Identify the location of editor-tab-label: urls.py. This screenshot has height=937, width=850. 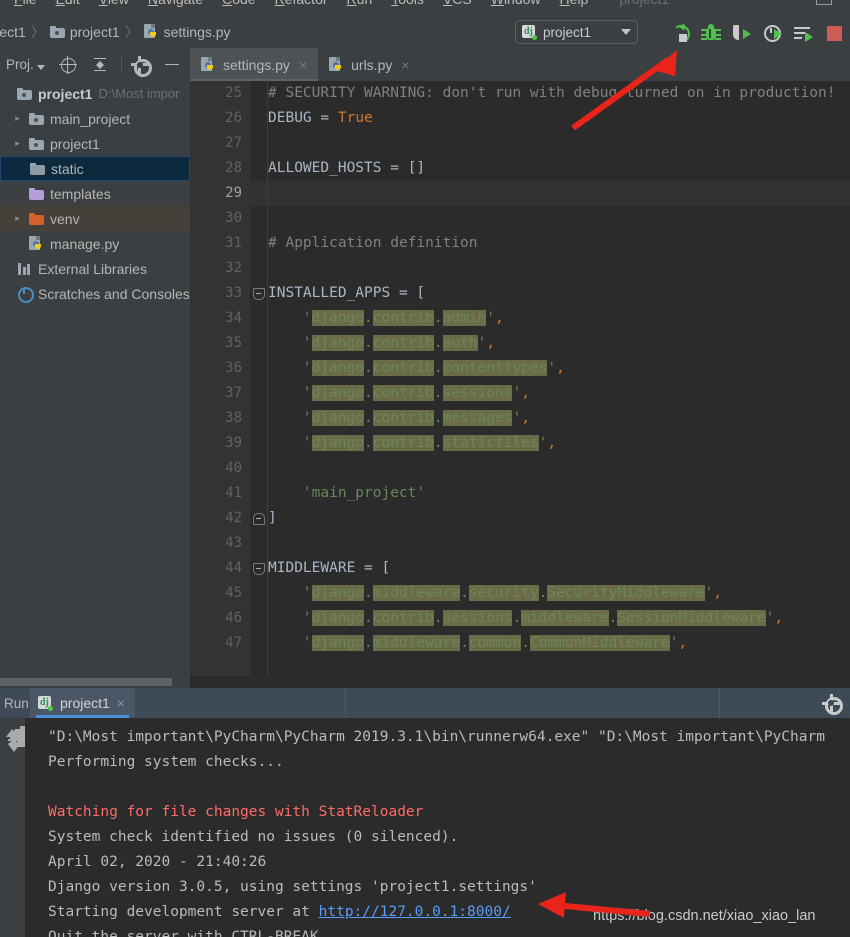
(372, 64).